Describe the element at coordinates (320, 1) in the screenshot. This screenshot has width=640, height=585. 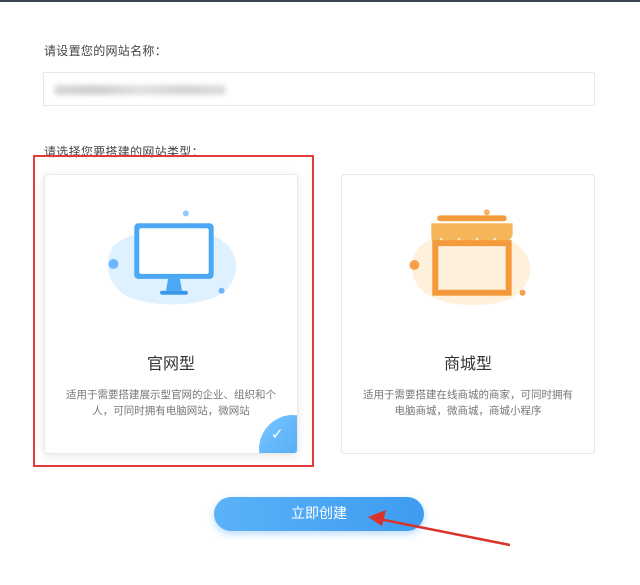
I see `top-bar` at that location.